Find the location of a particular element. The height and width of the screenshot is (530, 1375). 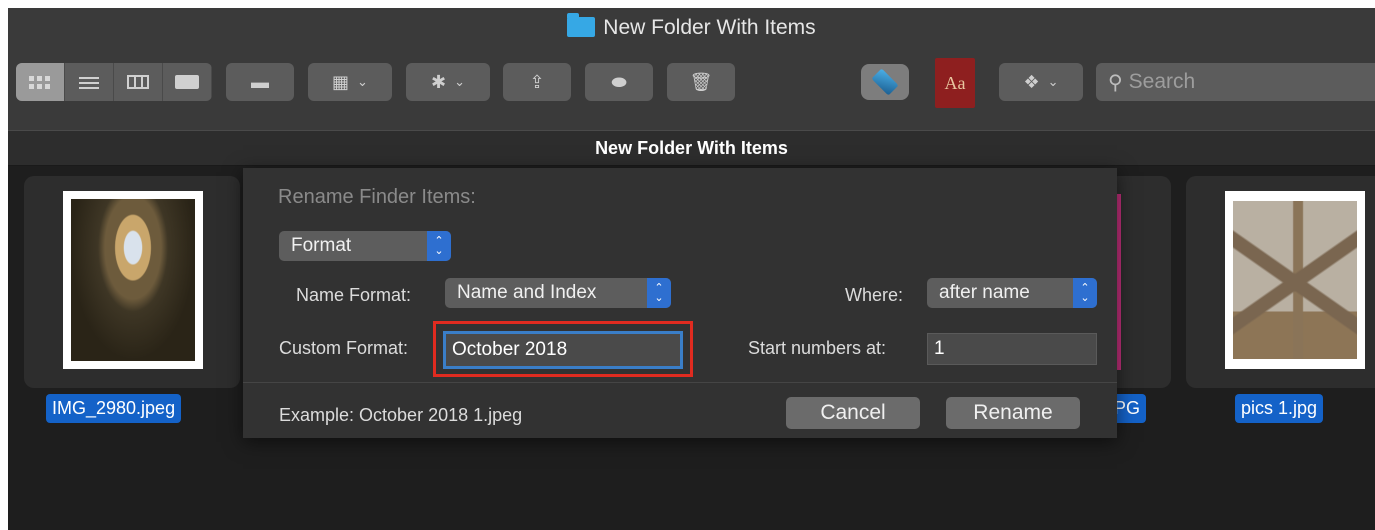

gear-icon: ✱ is located at coordinates (439, 81).